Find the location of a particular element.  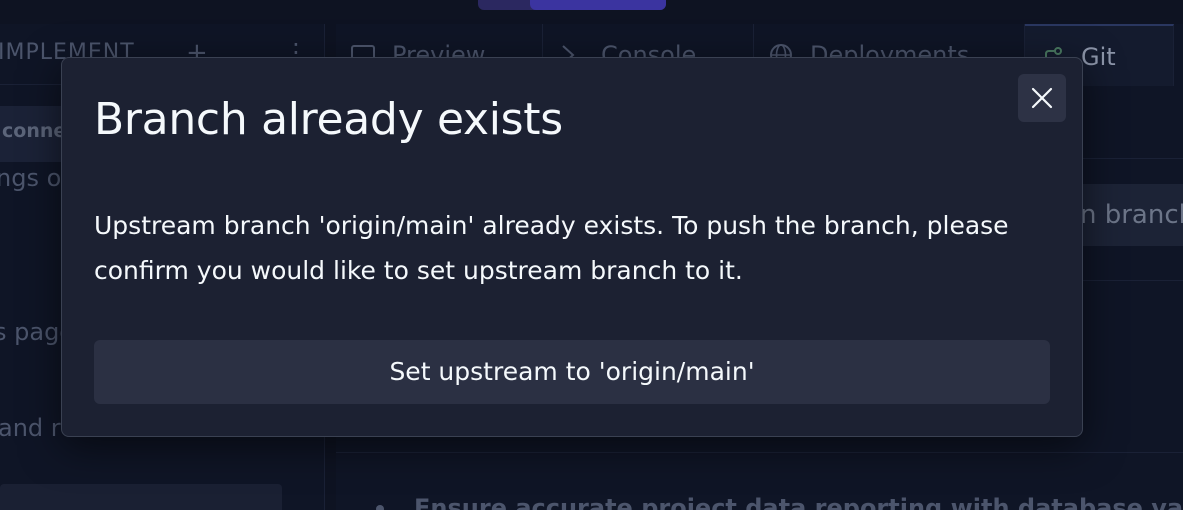

left-panel-input-box is located at coordinates (141, 497).